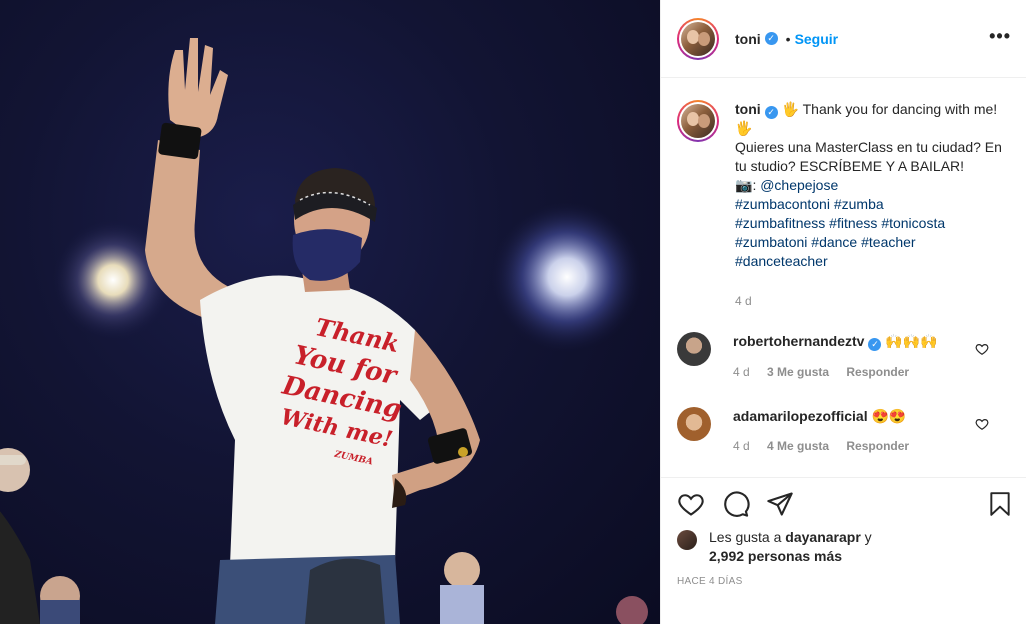  I want to click on bookmark-icon, so click(1000, 504).